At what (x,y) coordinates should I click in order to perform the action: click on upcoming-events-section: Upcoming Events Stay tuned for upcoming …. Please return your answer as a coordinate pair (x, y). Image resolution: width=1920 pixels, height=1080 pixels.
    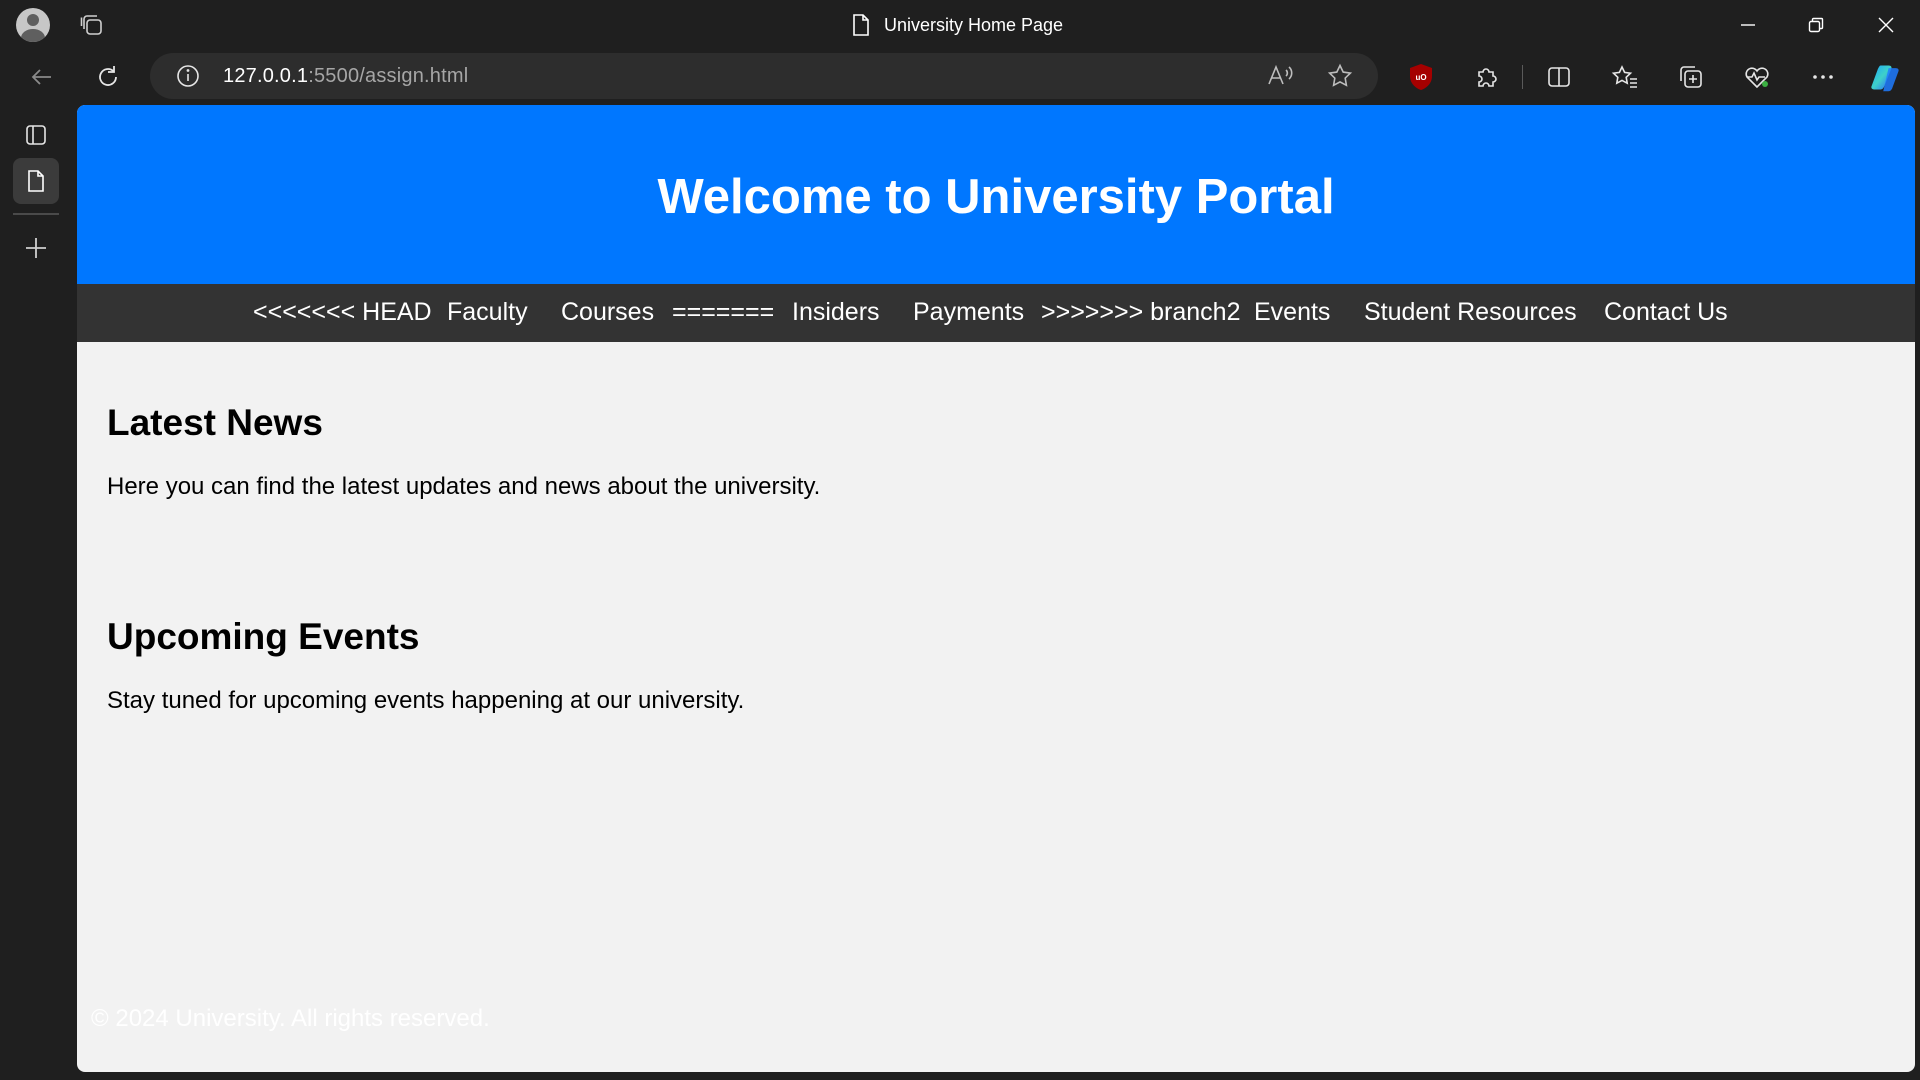
    Looking at the image, I should click on (425, 665).